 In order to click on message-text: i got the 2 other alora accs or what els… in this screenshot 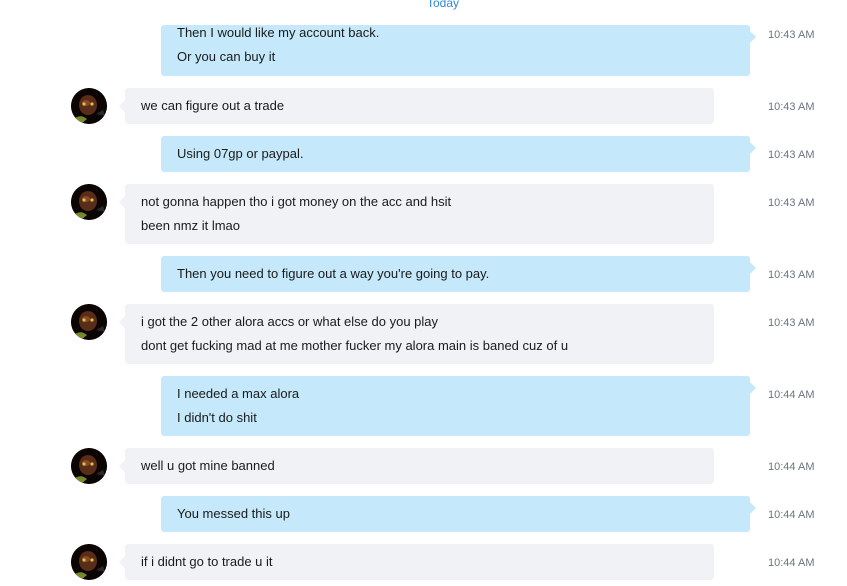, I will do `click(290, 321)`.